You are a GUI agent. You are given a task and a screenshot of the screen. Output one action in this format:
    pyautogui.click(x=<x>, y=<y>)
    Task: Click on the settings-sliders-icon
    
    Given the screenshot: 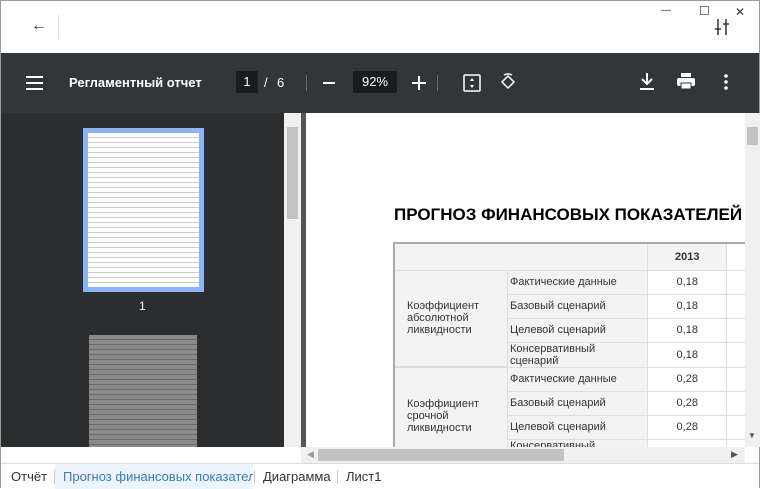 What is the action you would take?
    pyautogui.click(x=722, y=27)
    